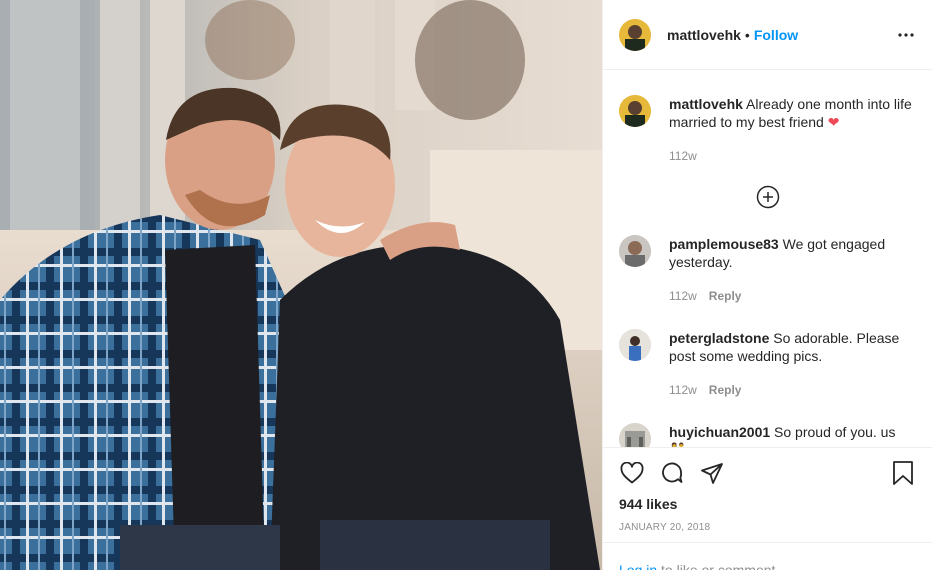  I want to click on share-icon, so click(712, 473).